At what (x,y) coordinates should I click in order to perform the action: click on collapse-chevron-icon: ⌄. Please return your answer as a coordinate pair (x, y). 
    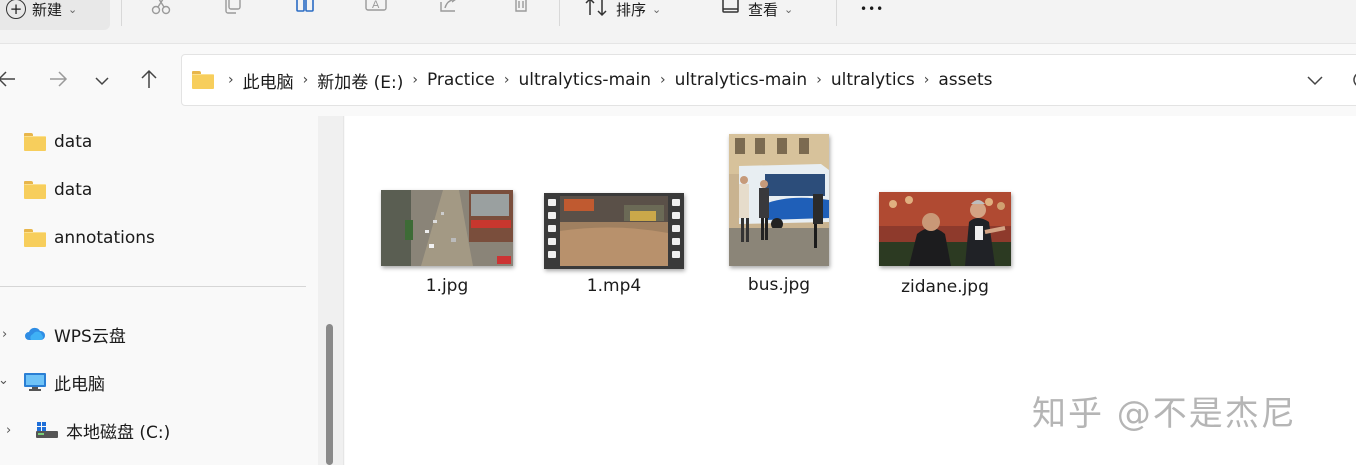
    Looking at the image, I should click on (4, 380).